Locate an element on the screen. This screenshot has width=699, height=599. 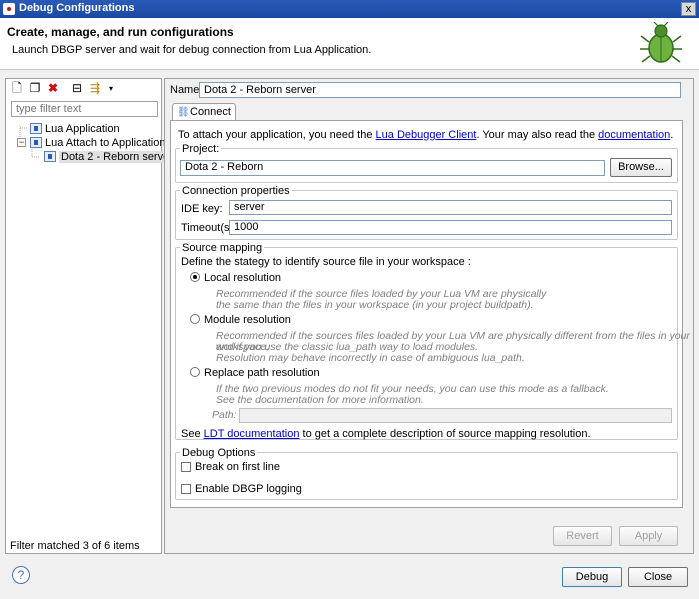
tree-collapse-toggle: − is located at coordinates (21, 142).